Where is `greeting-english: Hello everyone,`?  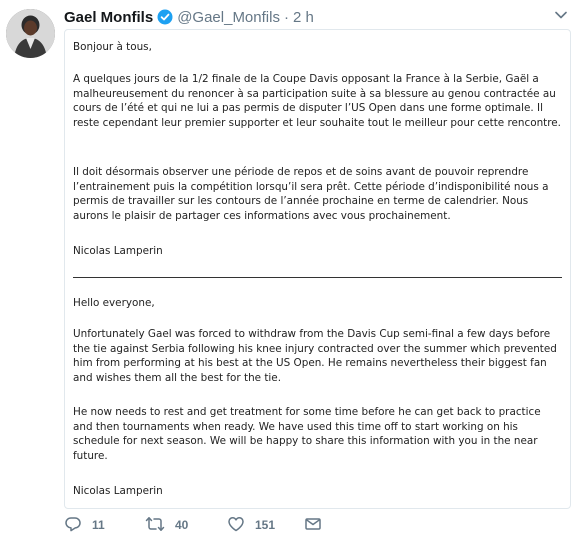 greeting-english: Hello everyone, is located at coordinates (114, 303).